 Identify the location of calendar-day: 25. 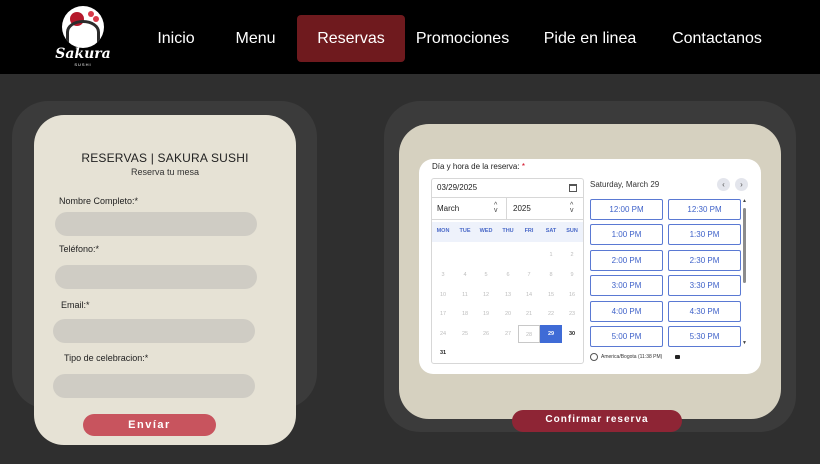
(465, 334).